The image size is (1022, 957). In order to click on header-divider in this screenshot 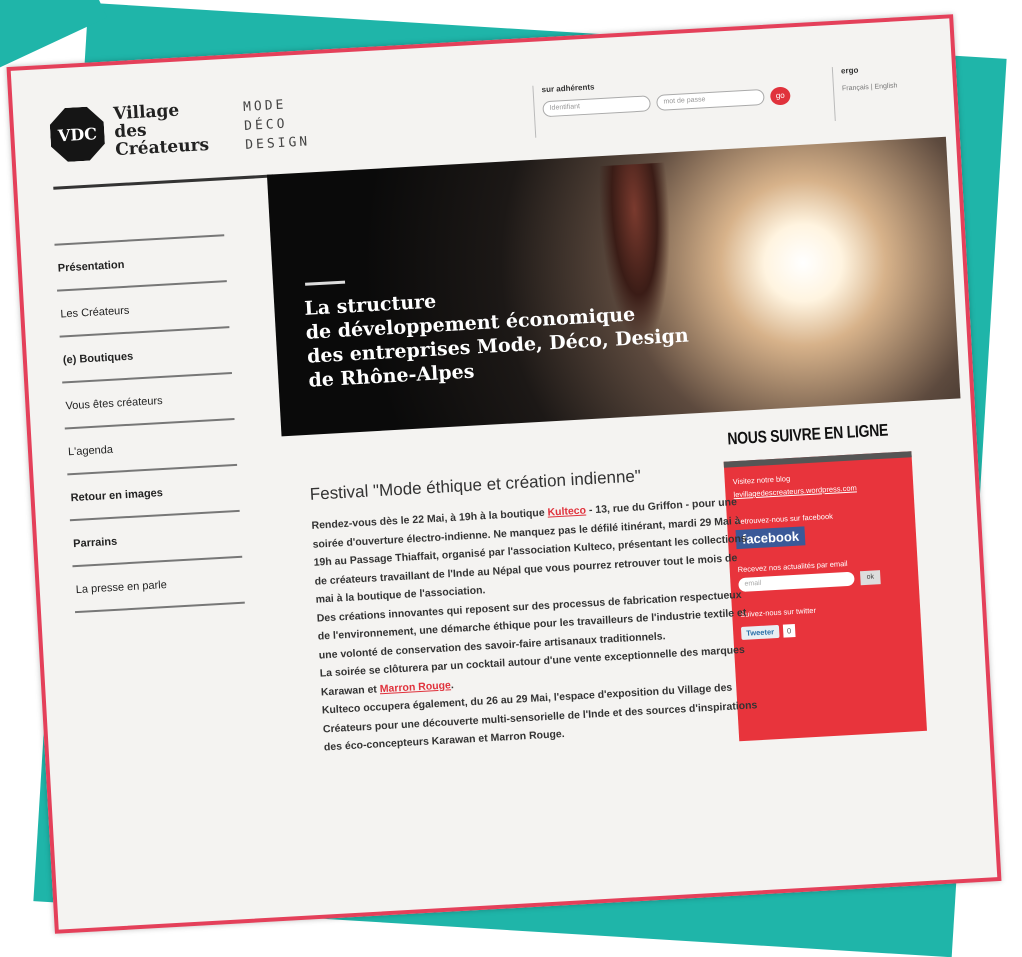, I will do `click(163, 182)`.